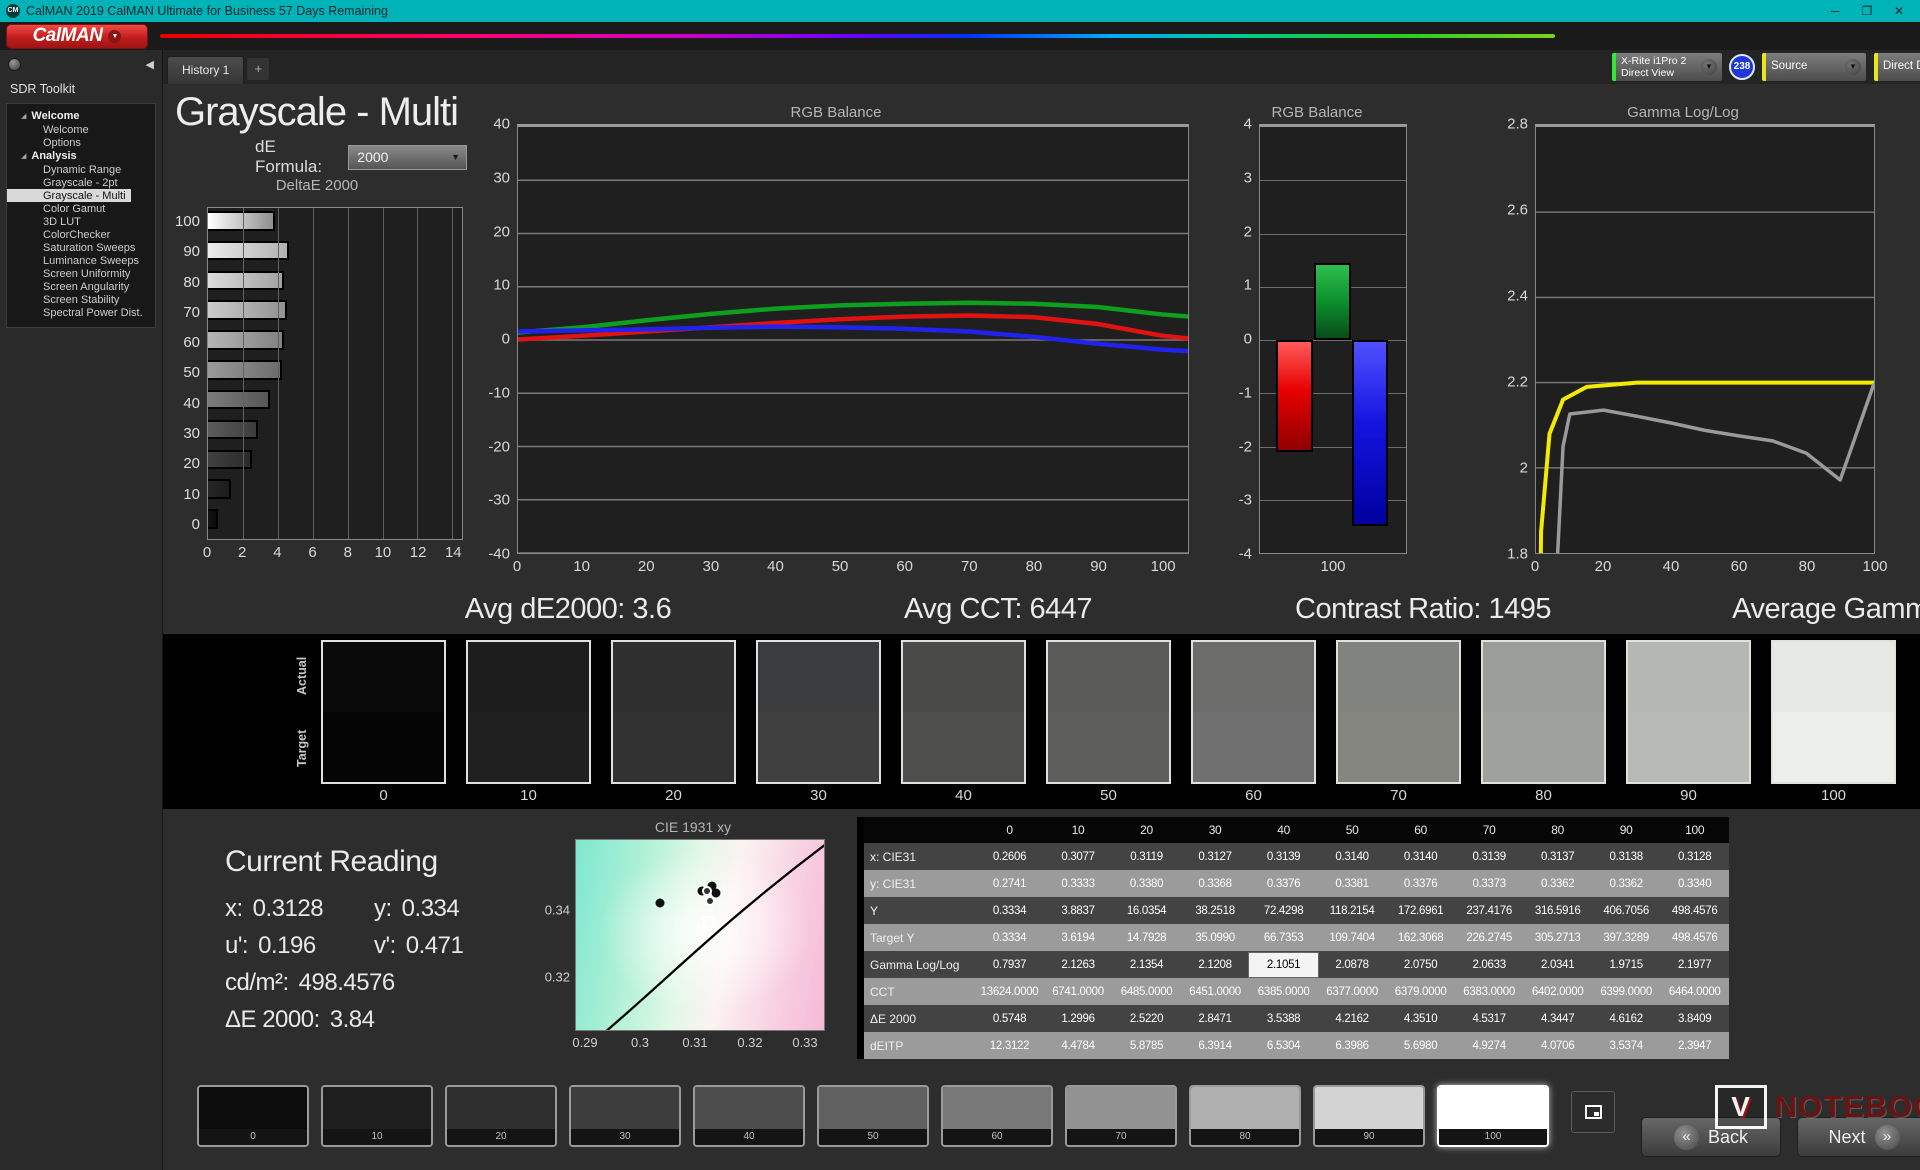 Image resolution: width=1920 pixels, height=1170 pixels. I want to click on table-cell: 0.3137, so click(1557, 857).